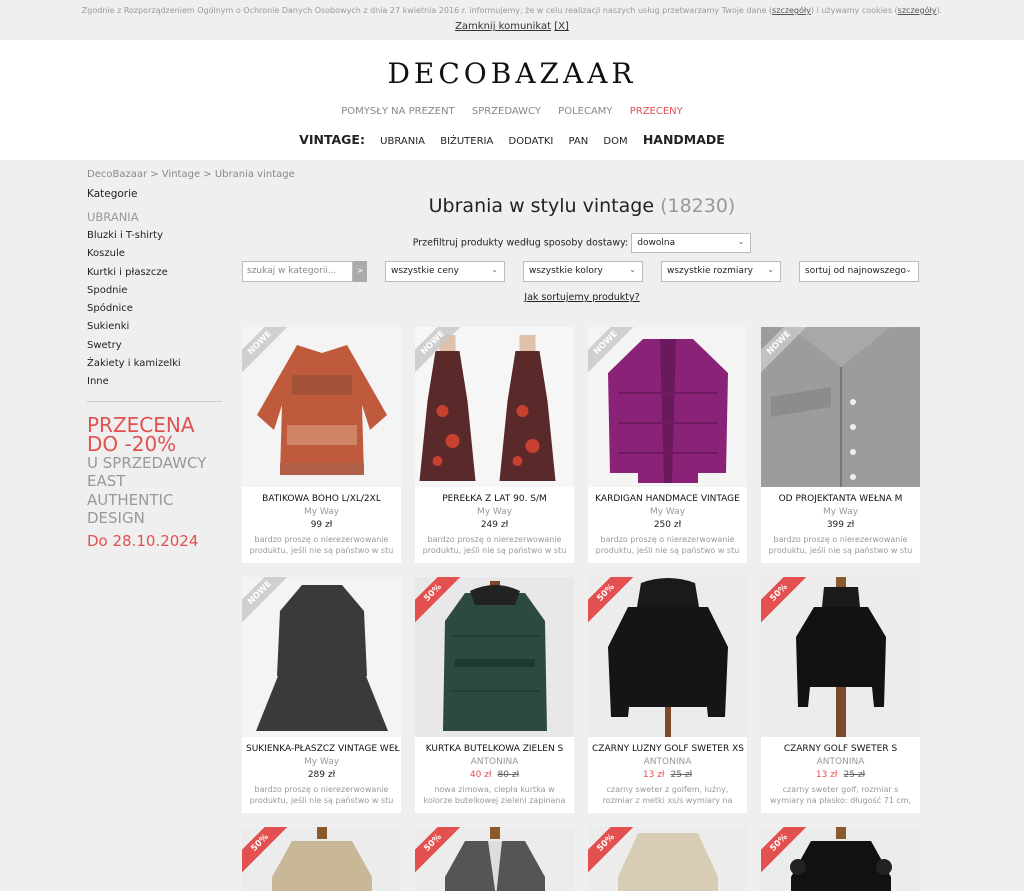  Describe the element at coordinates (791, 10) in the screenshot. I see `cookie-details-link-1: szczegóły` at that location.